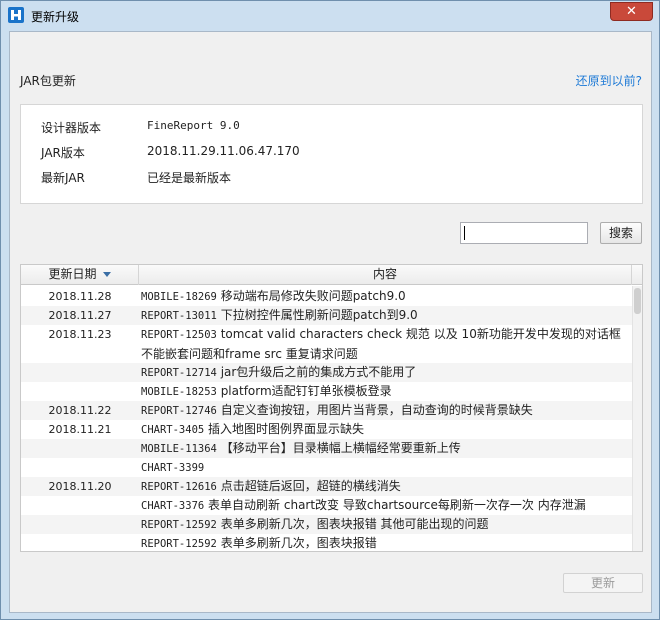 Image resolution: width=660 pixels, height=620 pixels. What do you see at coordinates (631, 11) in the screenshot?
I see `close-button: ✕` at bounding box center [631, 11].